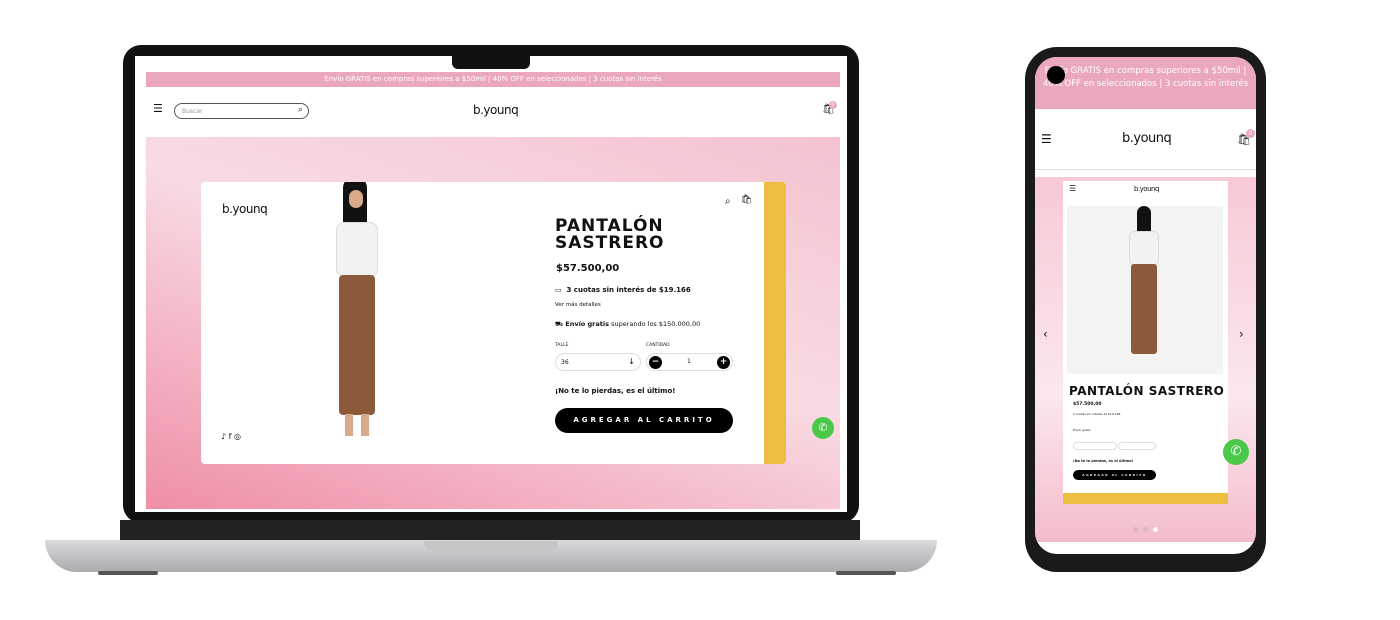 This screenshot has width=1400, height=620. I want to click on installments: ▭ 3 cuotas sin interés de $19.166, so click(623, 290).